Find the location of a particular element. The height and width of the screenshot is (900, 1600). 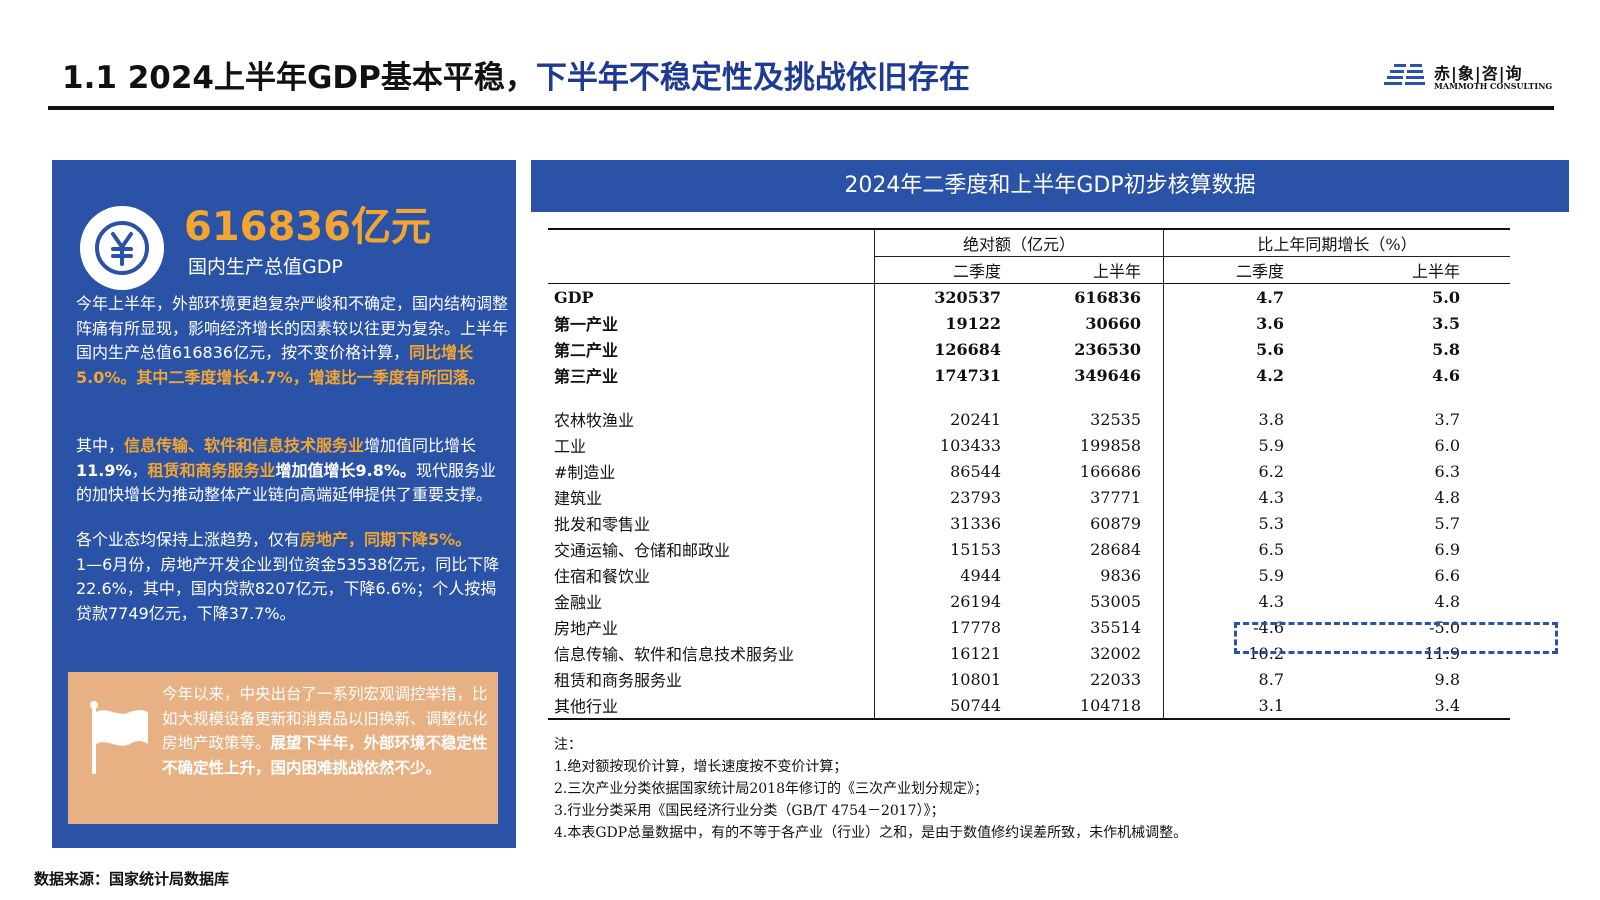

h1-absolute-cell: 53005 is located at coordinates (1115, 601).